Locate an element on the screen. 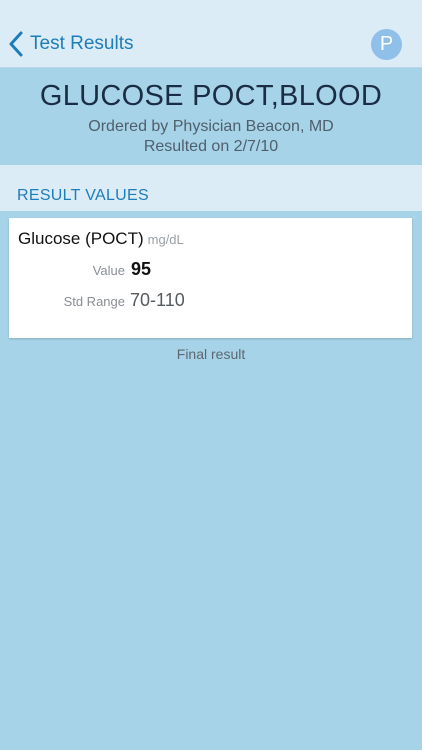 The height and width of the screenshot is (750, 422). chevron-left-icon is located at coordinates (18, 44).